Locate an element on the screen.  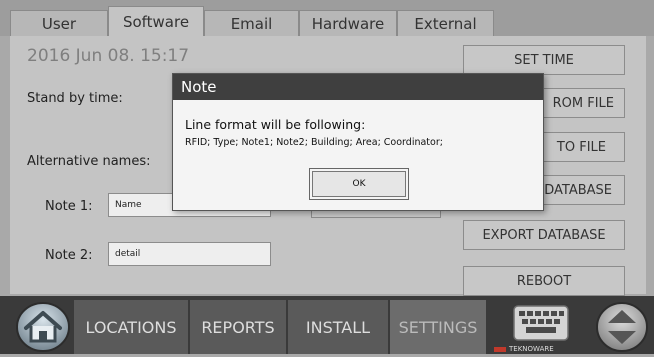
alt-names-label: Alternative names: is located at coordinates (89, 161).